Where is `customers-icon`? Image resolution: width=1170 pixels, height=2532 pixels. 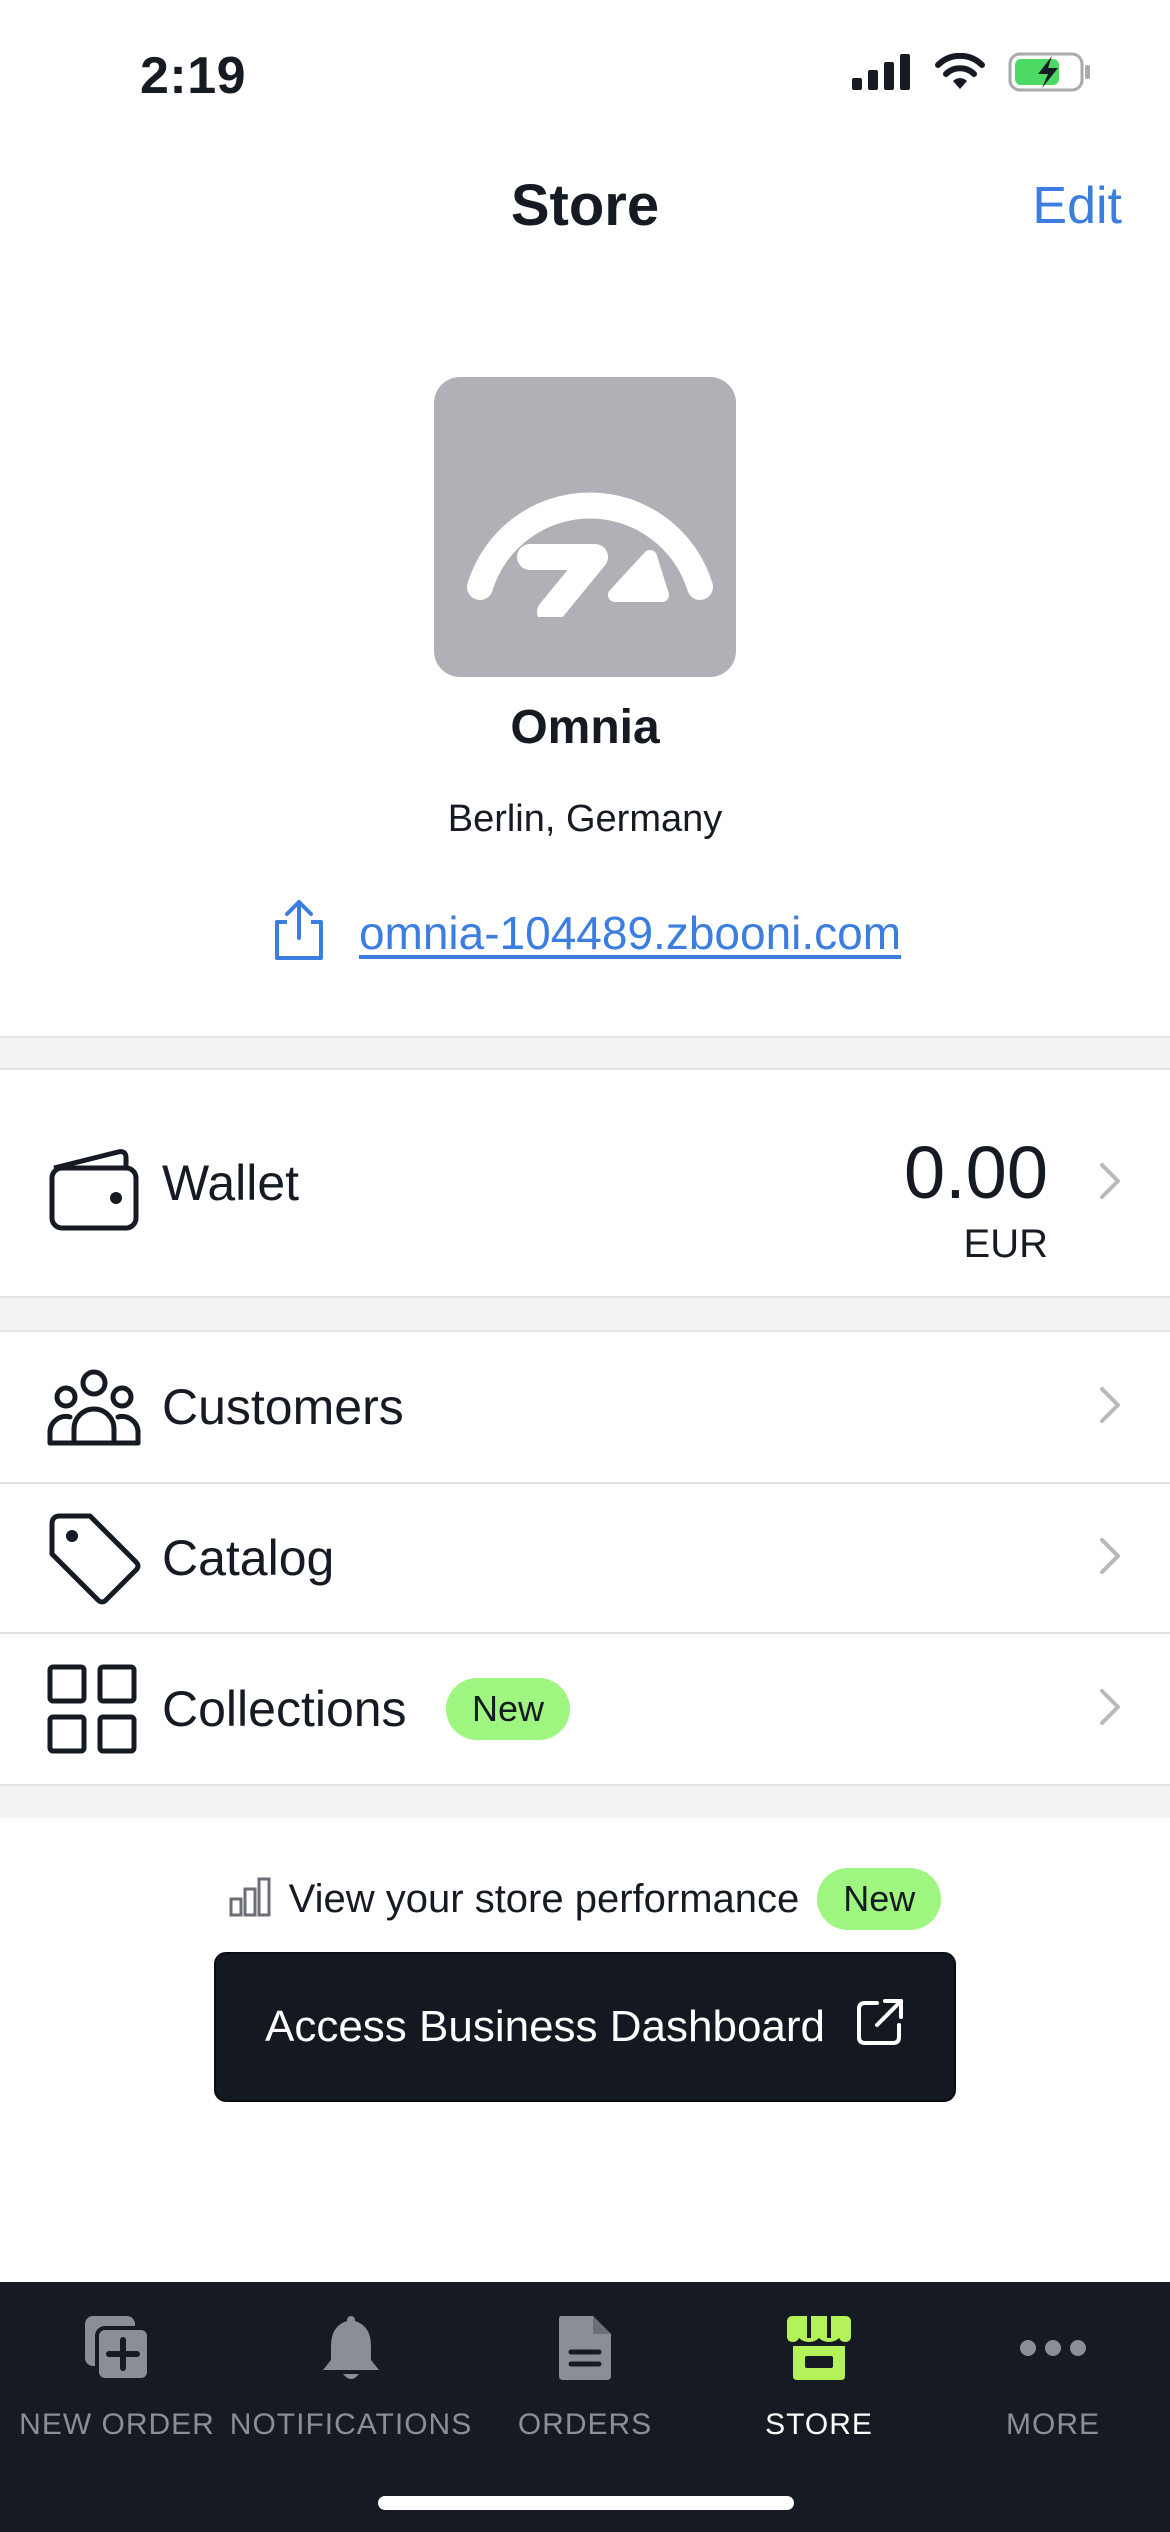
customers-icon is located at coordinates (94, 1407).